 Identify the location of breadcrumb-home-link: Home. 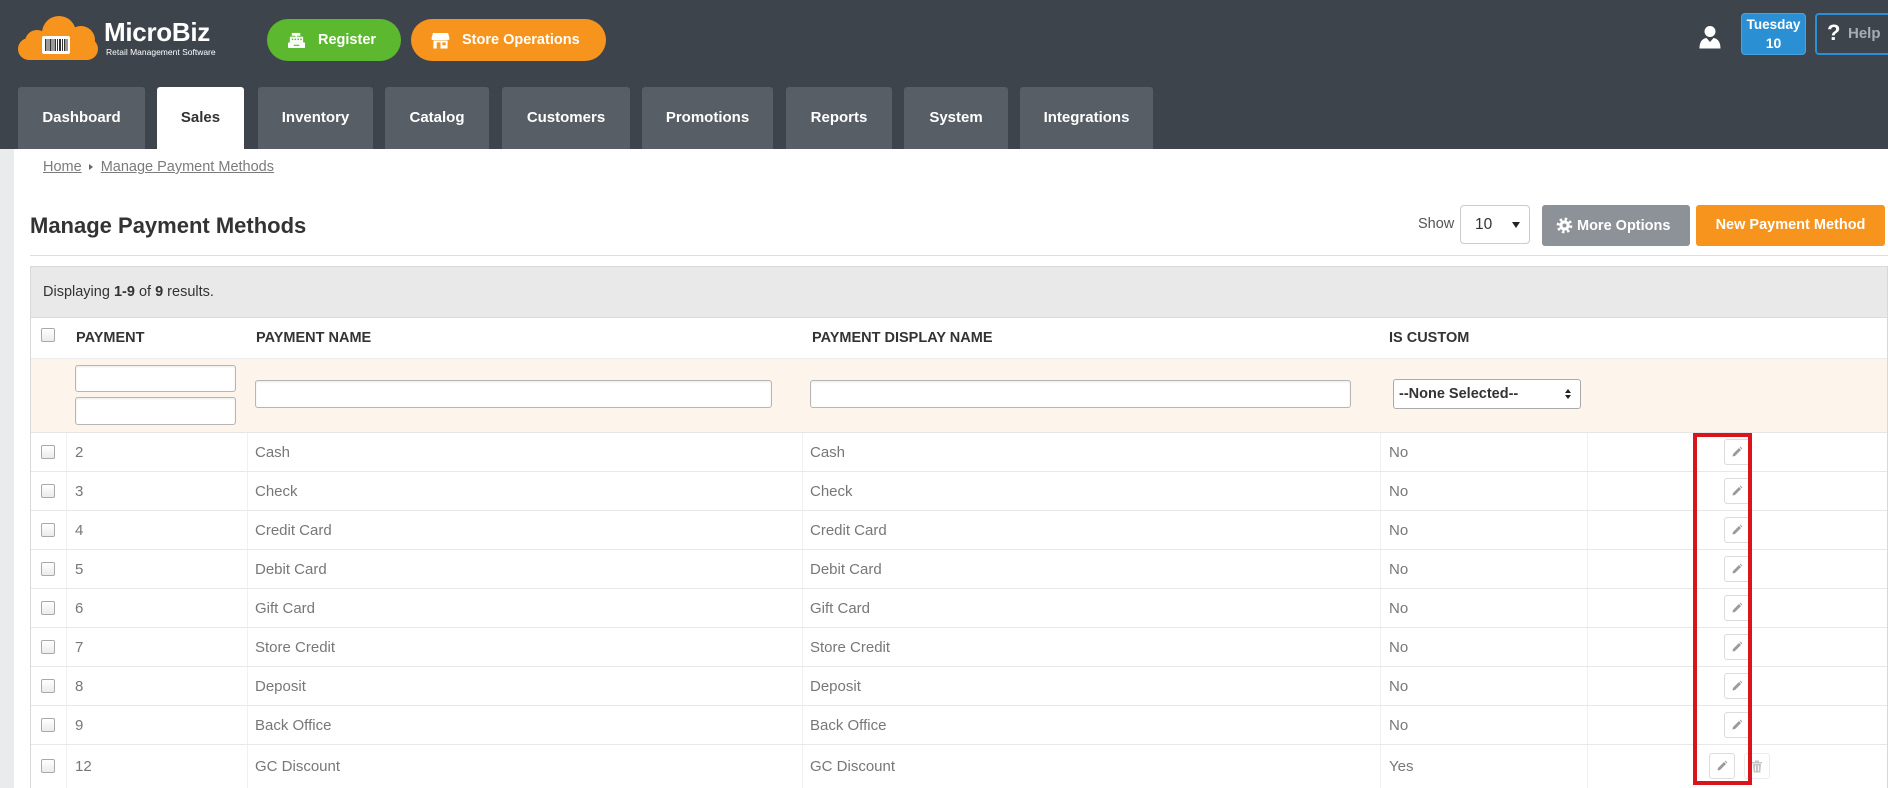
(62, 167).